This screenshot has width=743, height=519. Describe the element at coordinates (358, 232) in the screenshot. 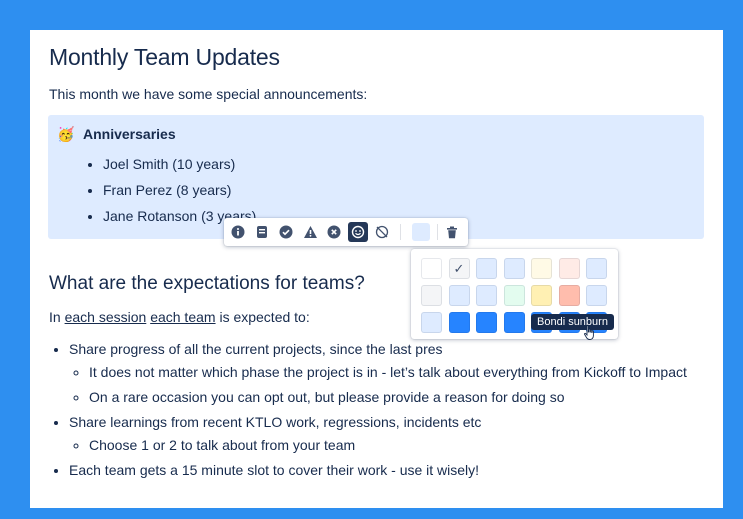

I see `emoji-icon` at that location.